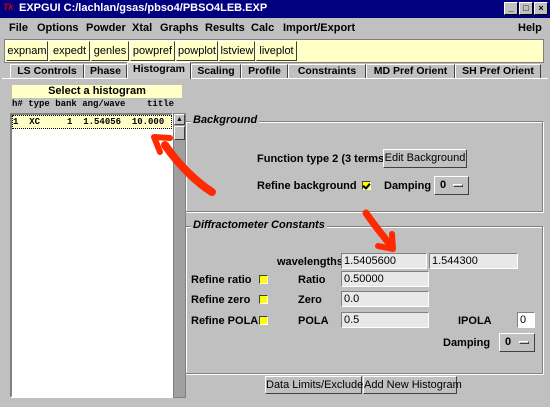 This screenshot has width=550, height=407. Describe the element at coordinates (92, 122) in the screenshot. I see `histogram-row: 1 XC 1 1.54056 10.000 C` at that location.